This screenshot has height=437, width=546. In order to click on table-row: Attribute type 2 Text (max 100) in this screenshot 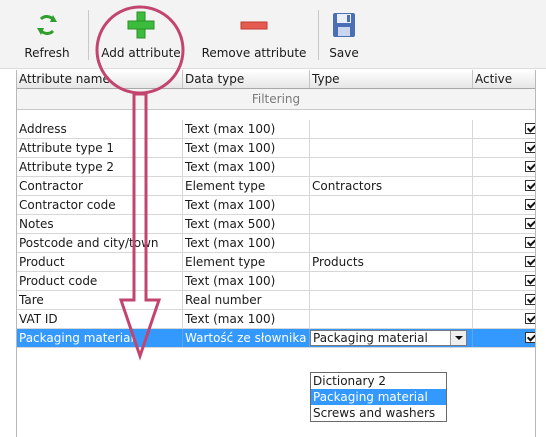, I will do `click(276, 167)`.